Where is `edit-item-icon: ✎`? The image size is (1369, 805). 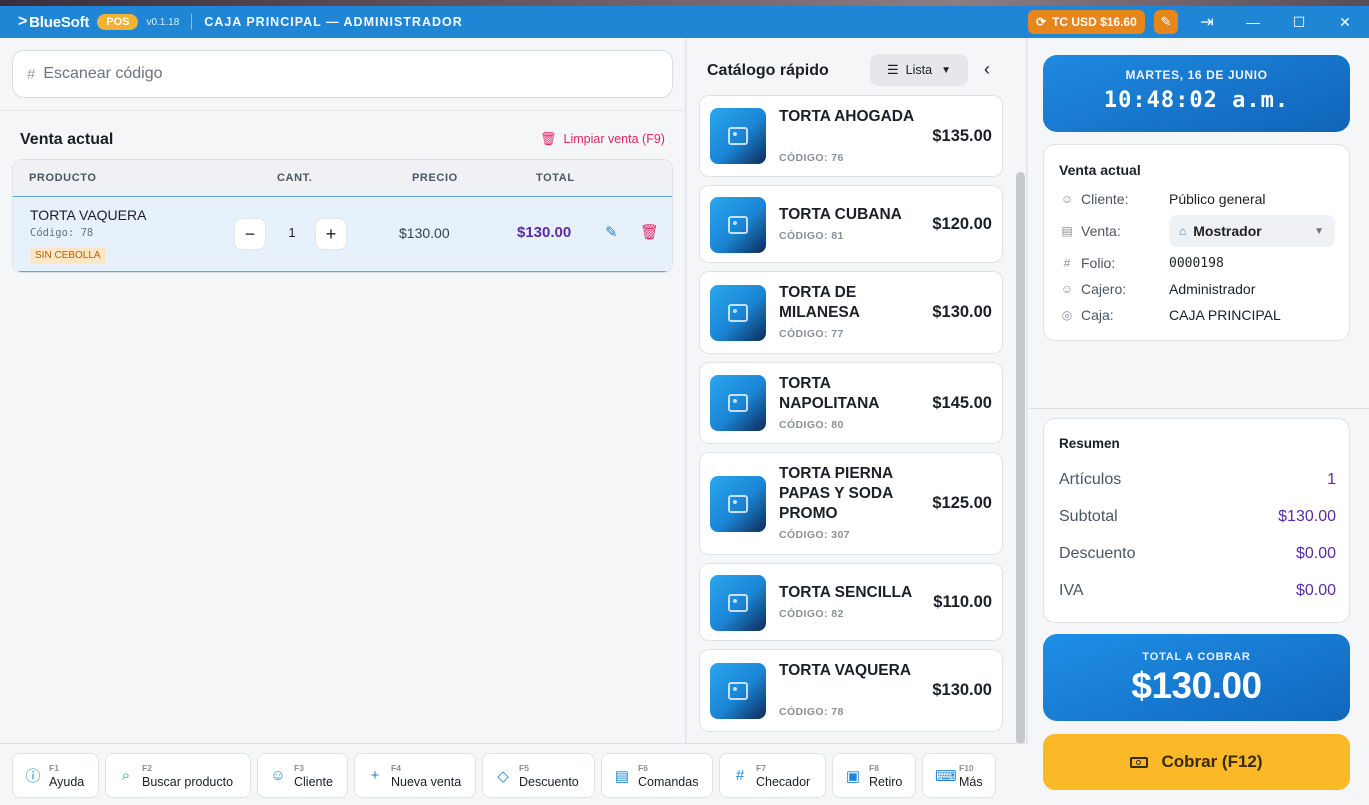 edit-item-icon: ✎ is located at coordinates (611, 232).